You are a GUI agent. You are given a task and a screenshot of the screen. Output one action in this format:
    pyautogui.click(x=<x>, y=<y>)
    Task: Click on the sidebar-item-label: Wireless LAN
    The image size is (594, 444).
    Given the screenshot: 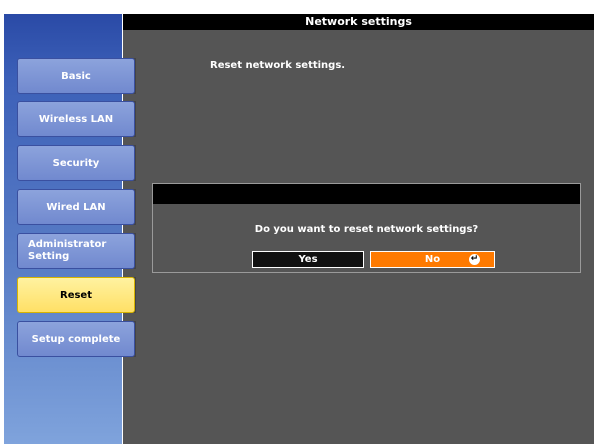 What is the action you would take?
    pyautogui.click(x=76, y=119)
    